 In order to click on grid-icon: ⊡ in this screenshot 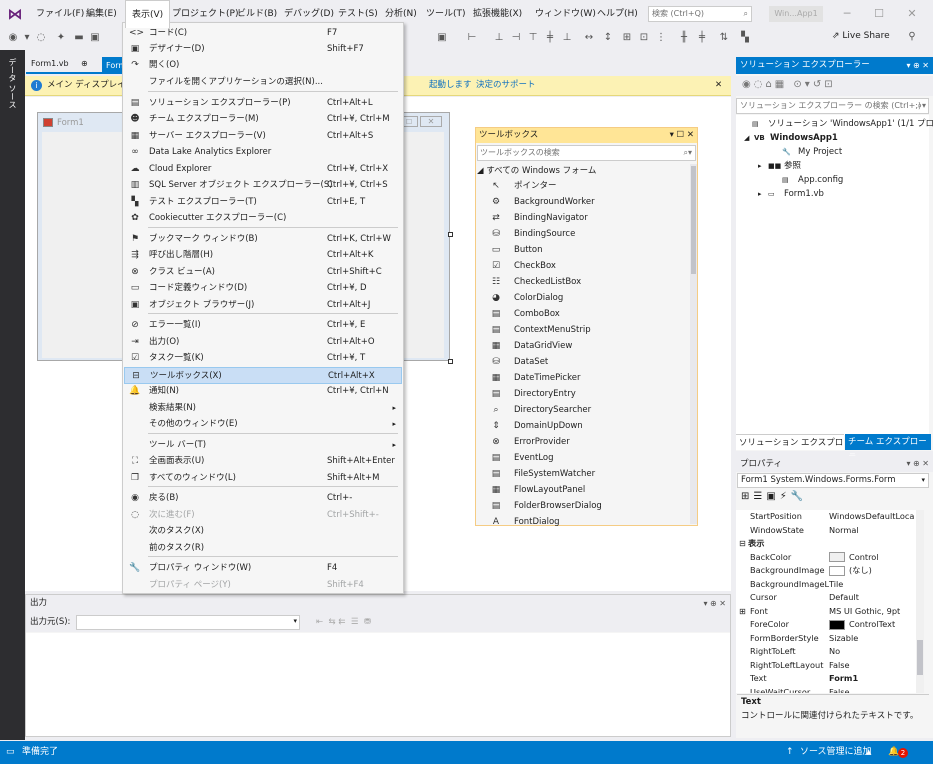, I will do `click(644, 38)`.